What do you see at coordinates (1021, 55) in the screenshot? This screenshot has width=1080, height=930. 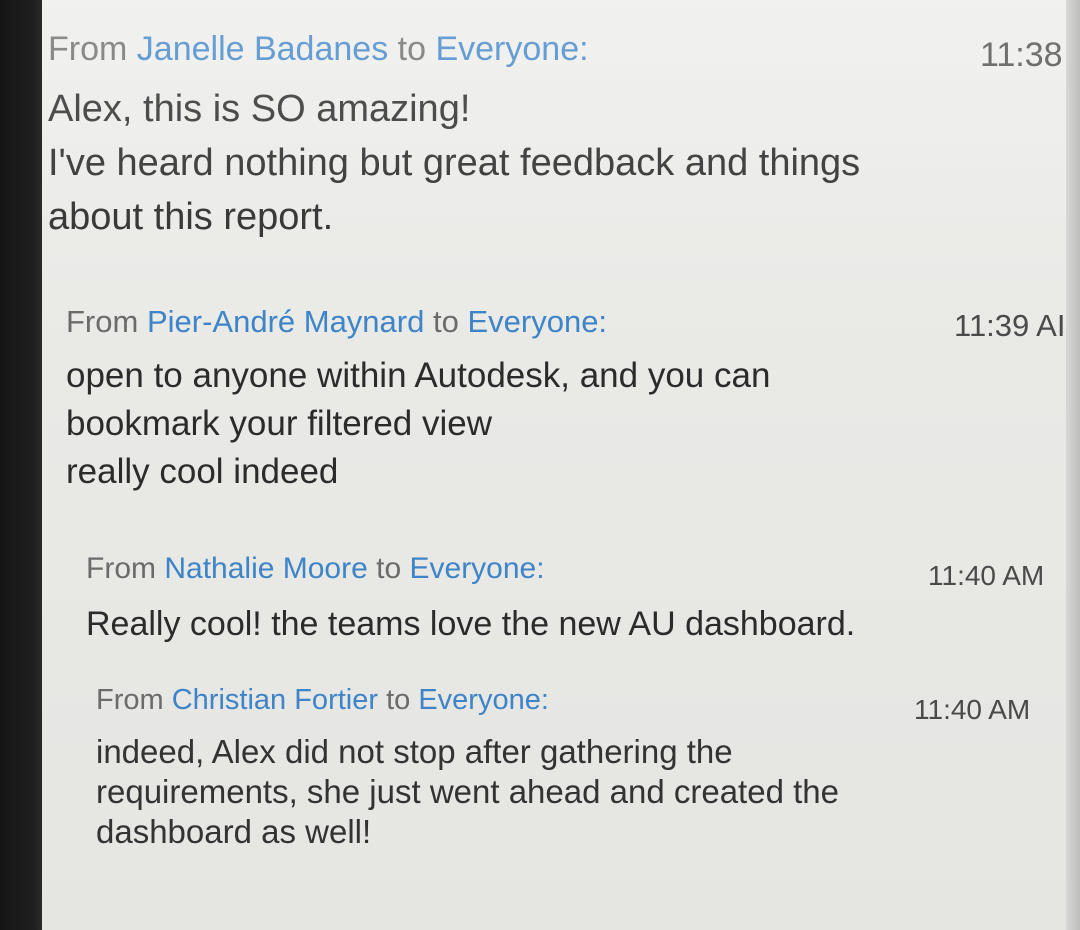 I see `message-timestamp: 11:38` at bounding box center [1021, 55].